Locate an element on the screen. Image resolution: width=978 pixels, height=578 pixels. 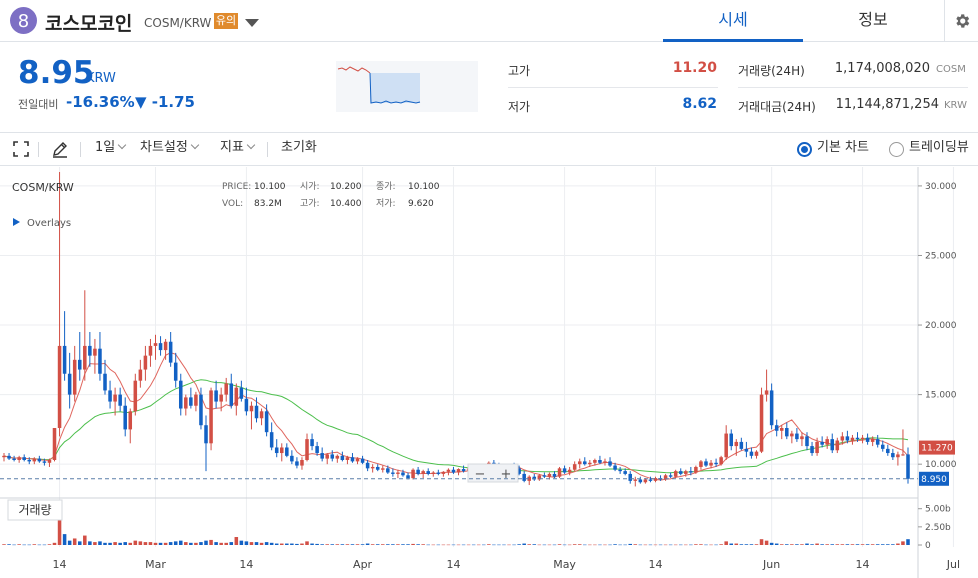
volume-24h-unit: COSM is located at coordinates (951, 69).